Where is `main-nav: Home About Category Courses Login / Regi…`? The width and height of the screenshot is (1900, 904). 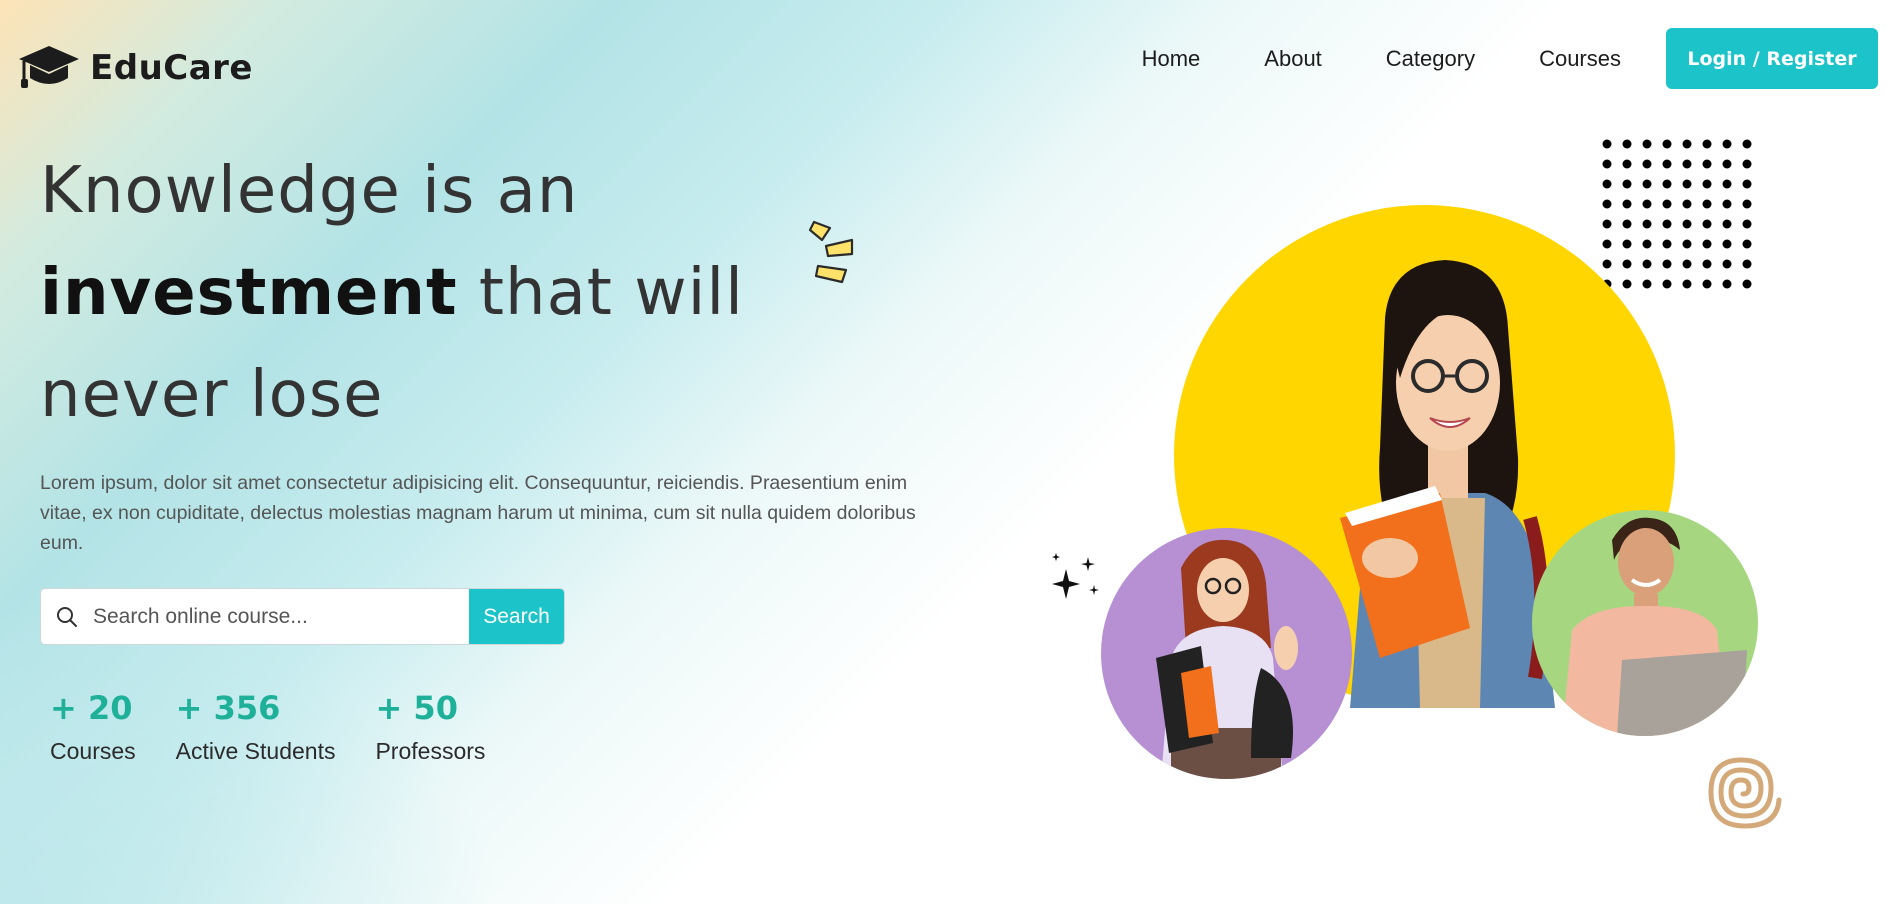 main-nav: Home About Category Courses Login / Regi… is located at coordinates (1510, 58).